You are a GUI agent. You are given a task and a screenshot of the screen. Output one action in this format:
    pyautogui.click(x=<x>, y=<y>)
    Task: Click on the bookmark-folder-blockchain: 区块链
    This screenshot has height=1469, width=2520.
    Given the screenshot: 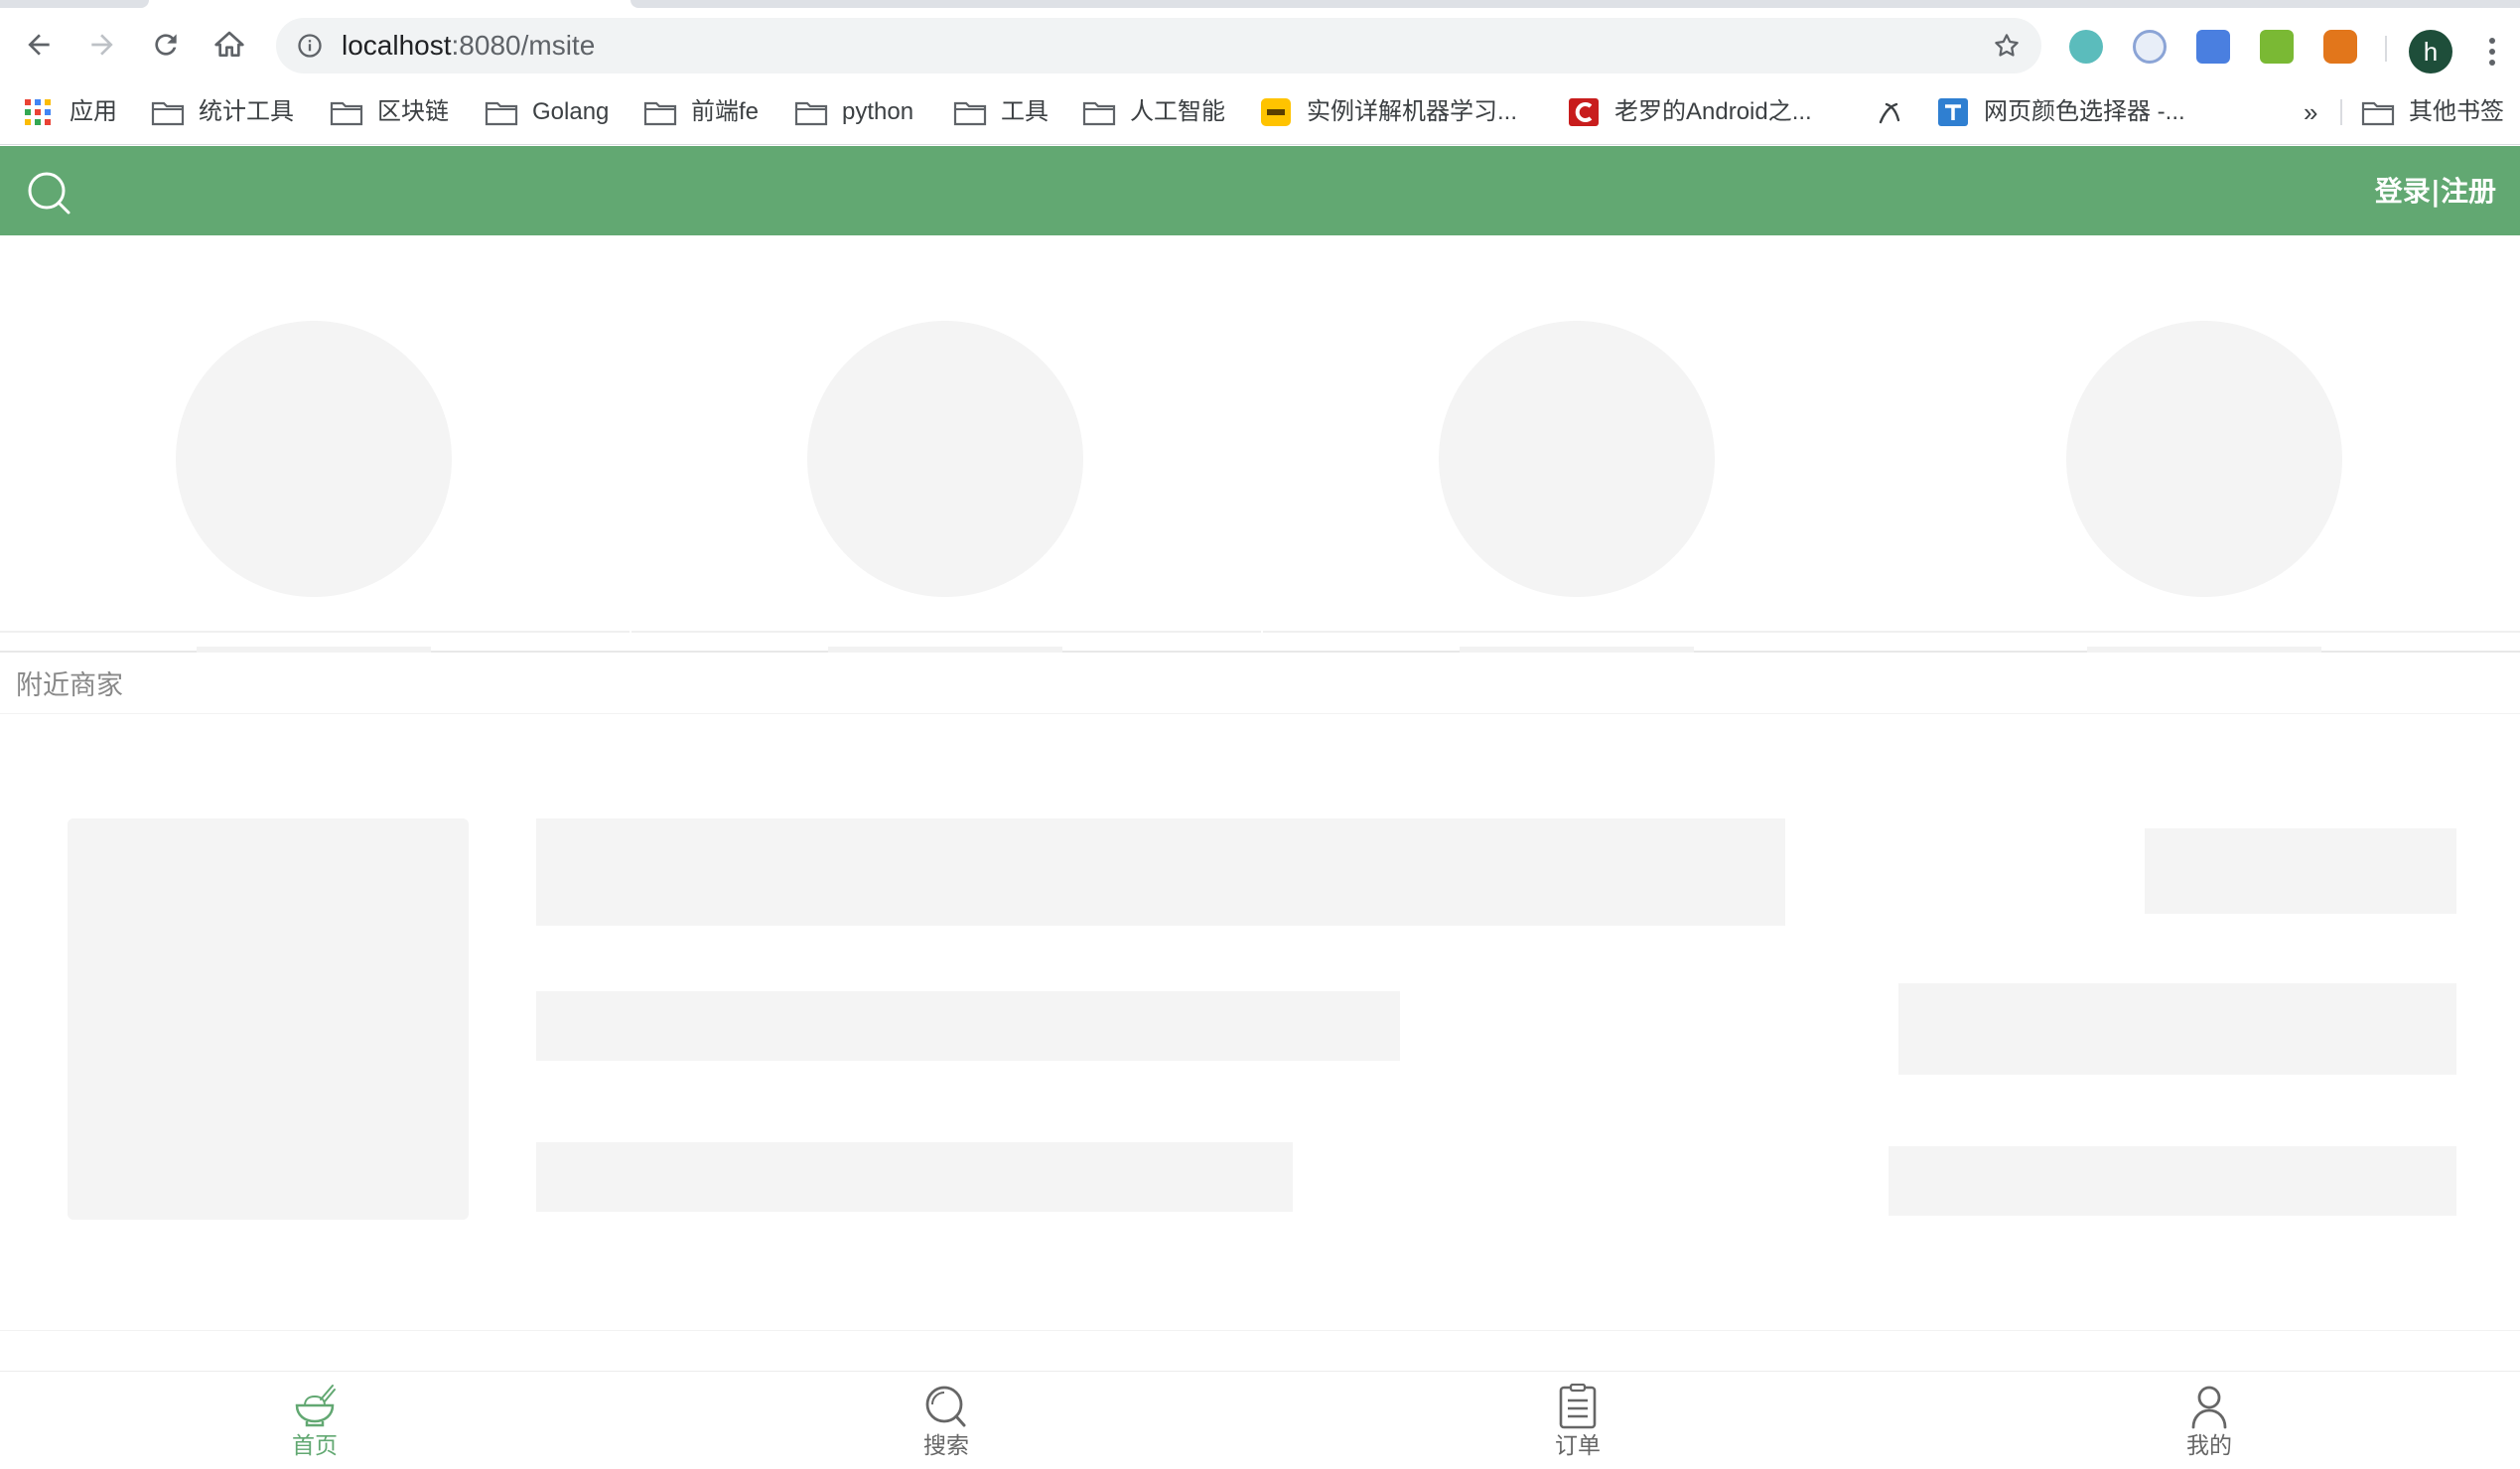 What is the action you would take?
    pyautogui.click(x=389, y=112)
    